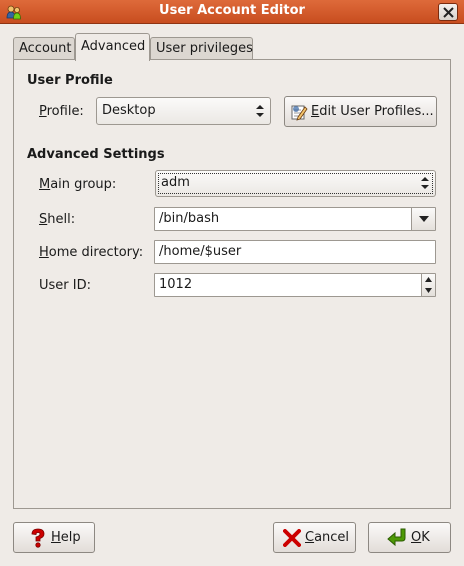 The height and width of the screenshot is (566, 464). I want to click on close-button, so click(448, 12).